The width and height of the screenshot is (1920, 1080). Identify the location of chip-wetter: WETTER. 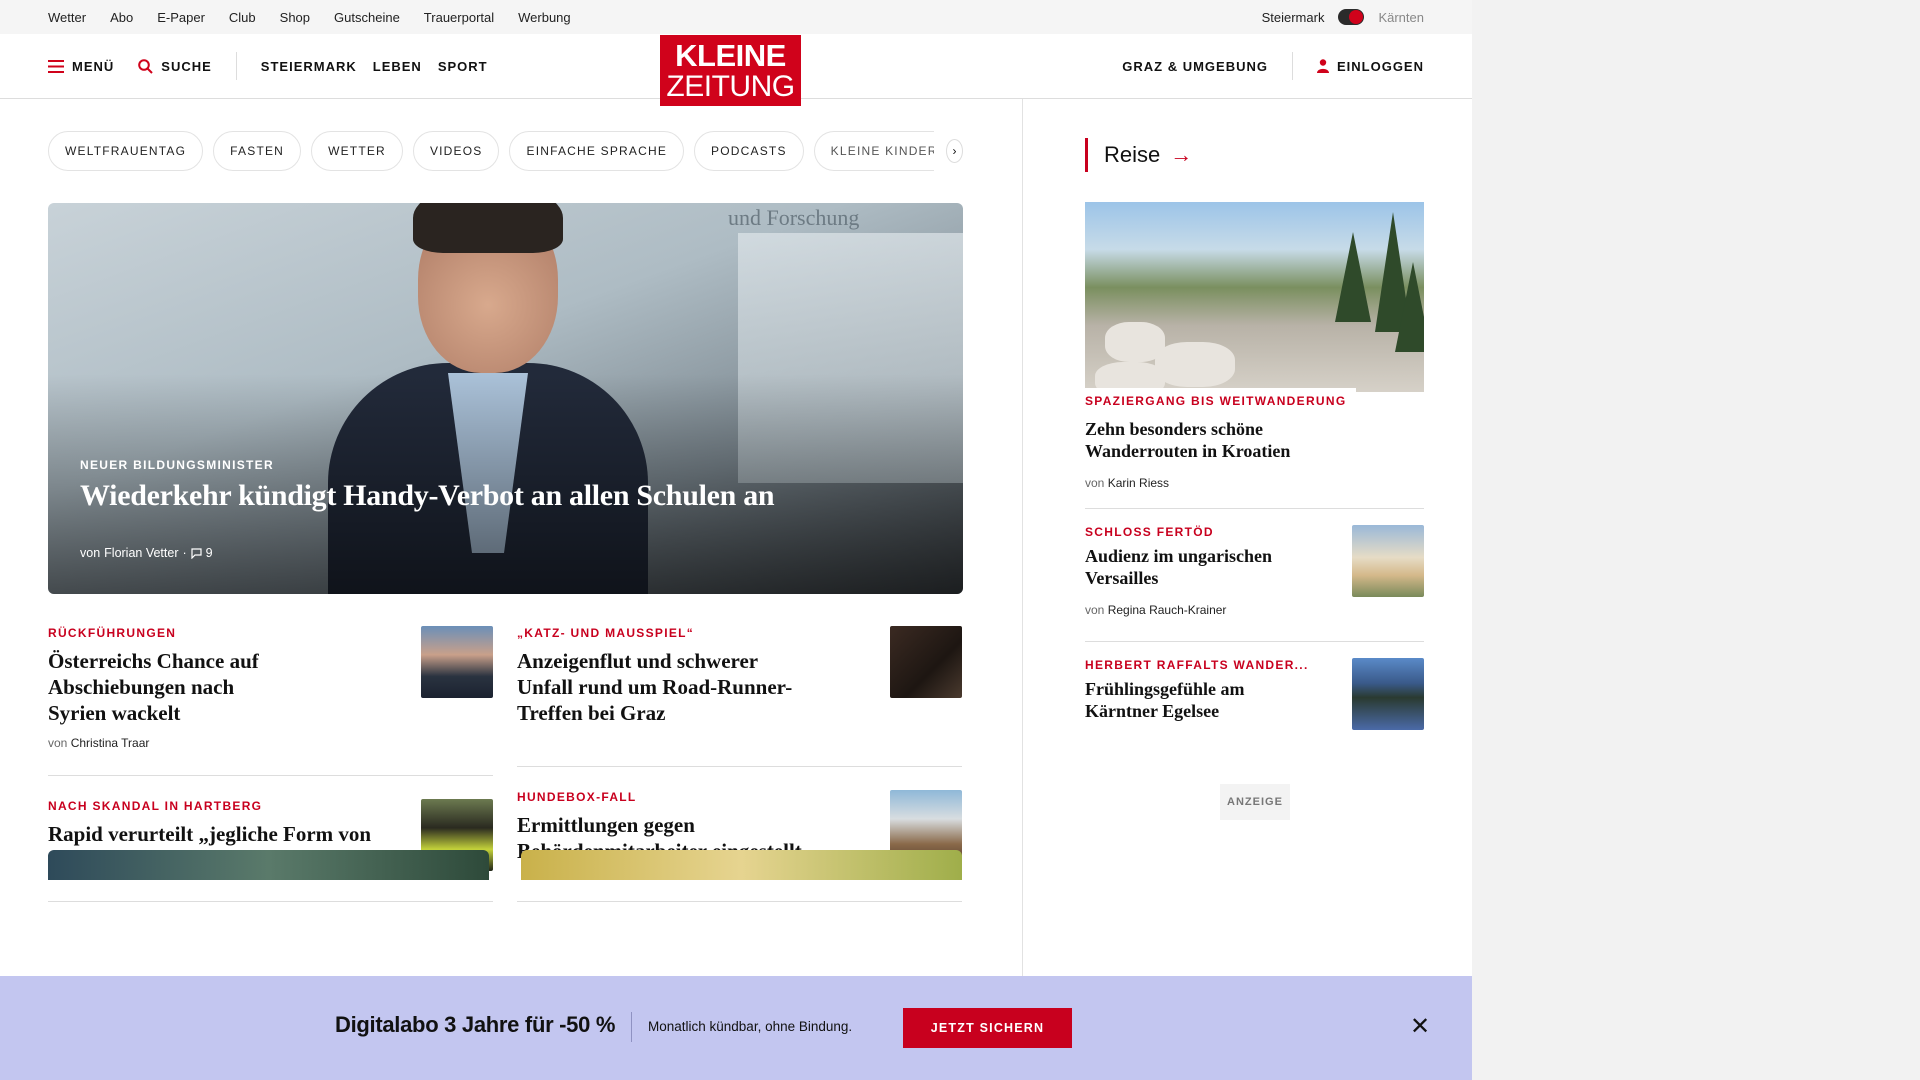
(357, 150).